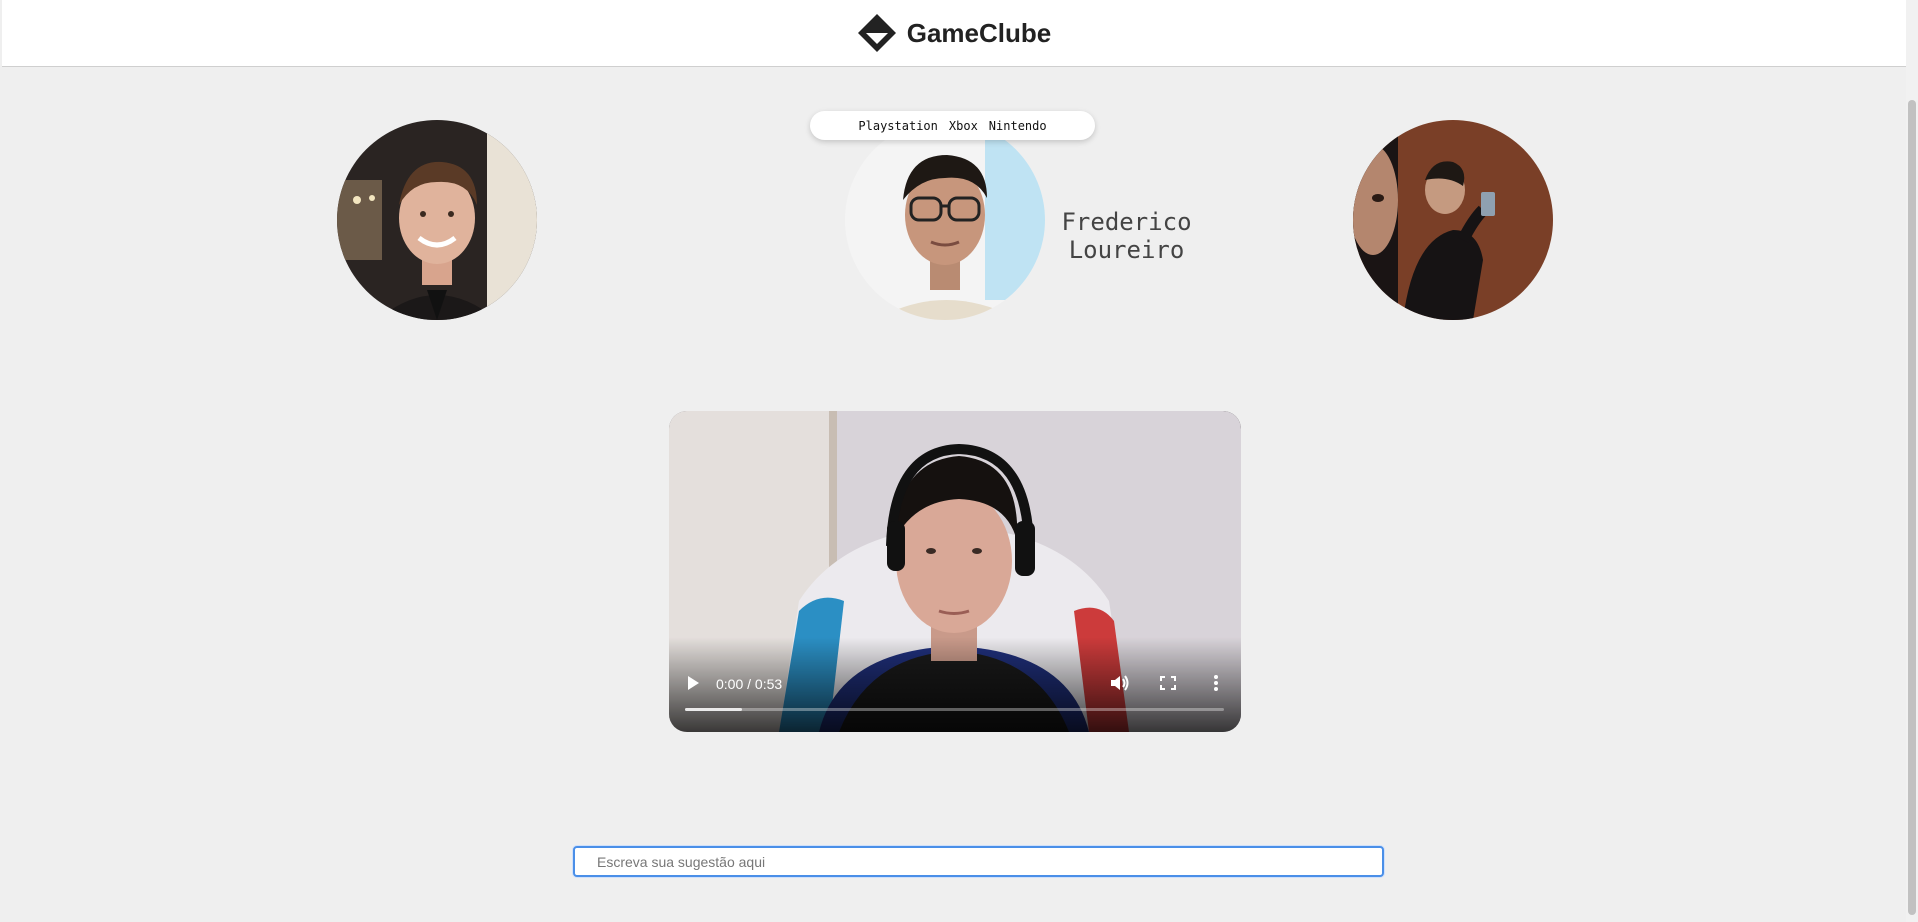  I want to click on fullscreen-icon, so click(1168, 683).